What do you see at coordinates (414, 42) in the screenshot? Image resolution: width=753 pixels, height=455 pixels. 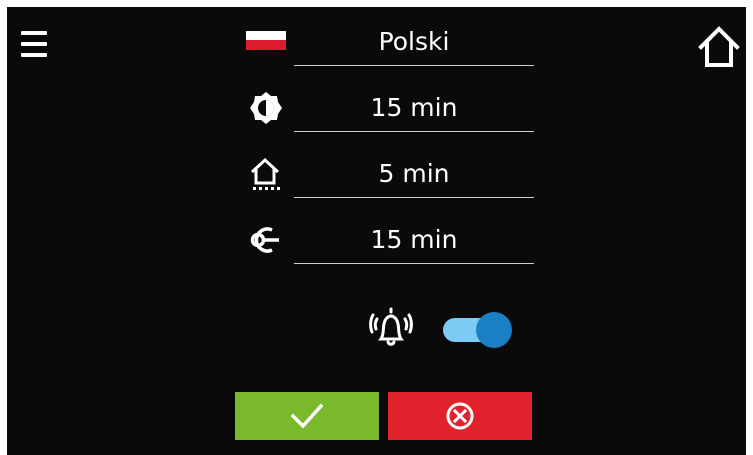 I see `language-field: Polski` at bounding box center [414, 42].